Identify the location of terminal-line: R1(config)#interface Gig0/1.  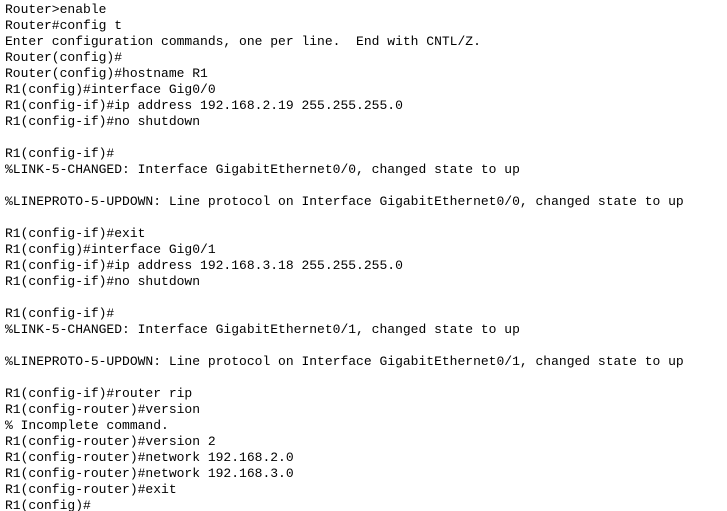
(110, 249).